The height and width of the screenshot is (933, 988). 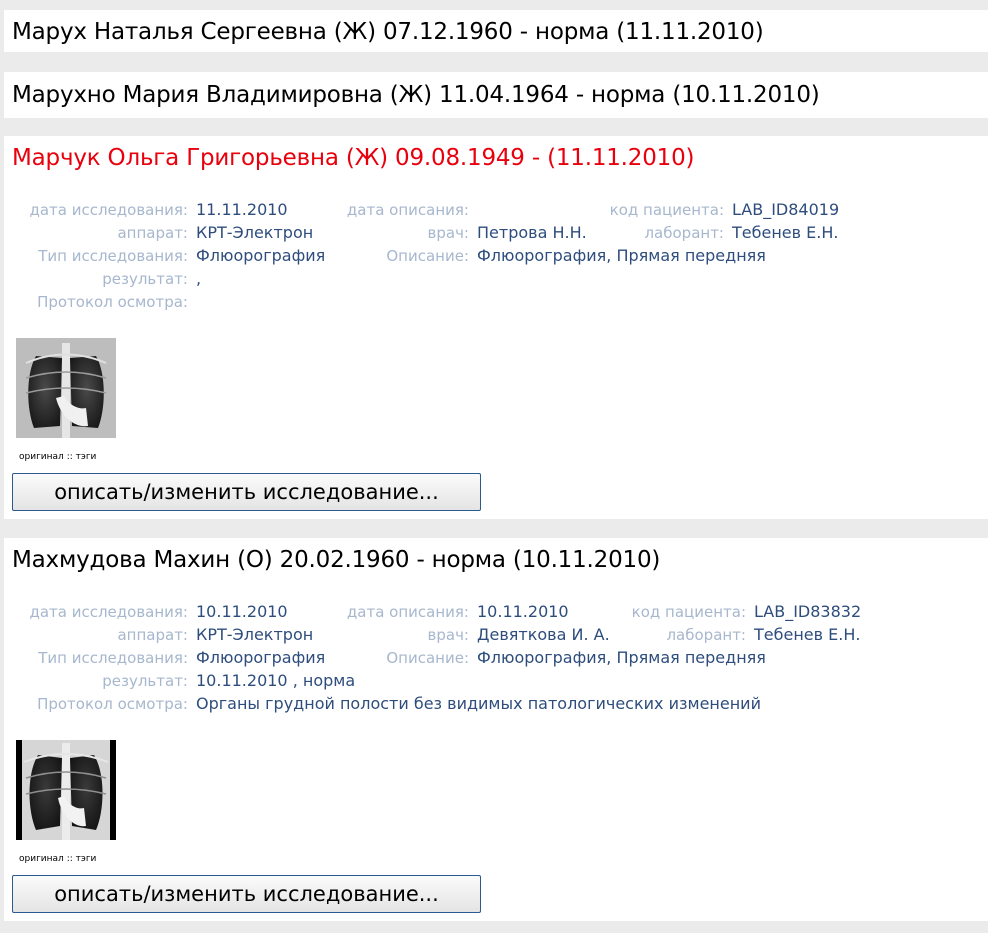 What do you see at coordinates (242, 611) in the screenshot?
I see `value-study-date: 10.11.2010` at bounding box center [242, 611].